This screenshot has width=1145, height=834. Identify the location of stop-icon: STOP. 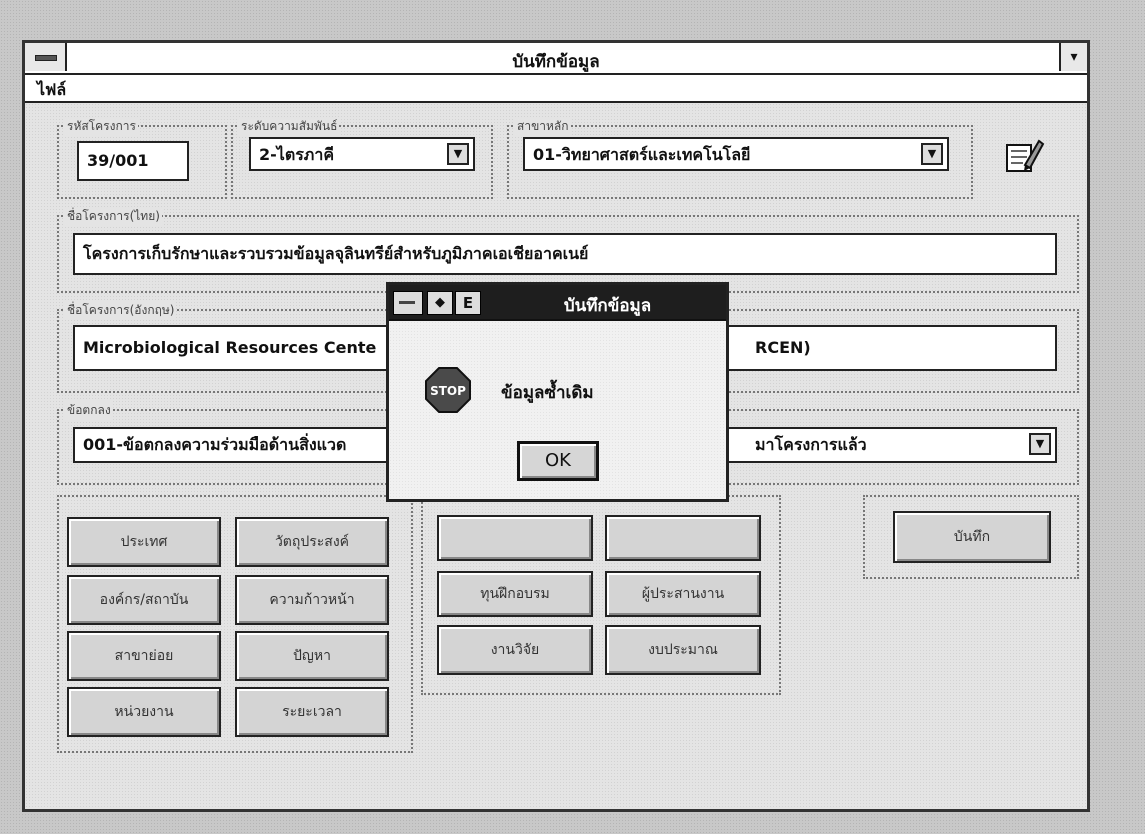
(448, 390).